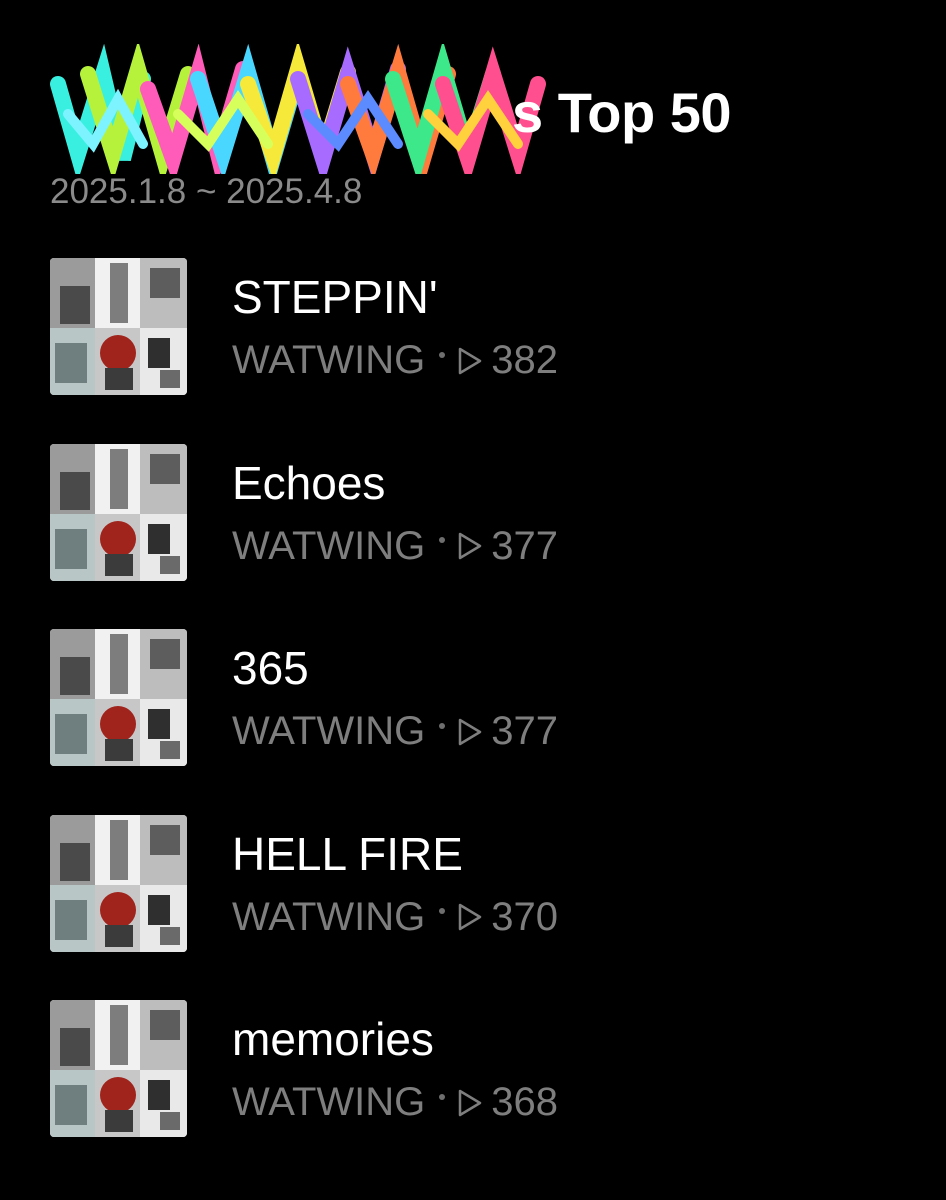 The height and width of the screenshot is (1200, 946). What do you see at coordinates (333, 1039) in the screenshot?
I see `track-title: memories` at bounding box center [333, 1039].